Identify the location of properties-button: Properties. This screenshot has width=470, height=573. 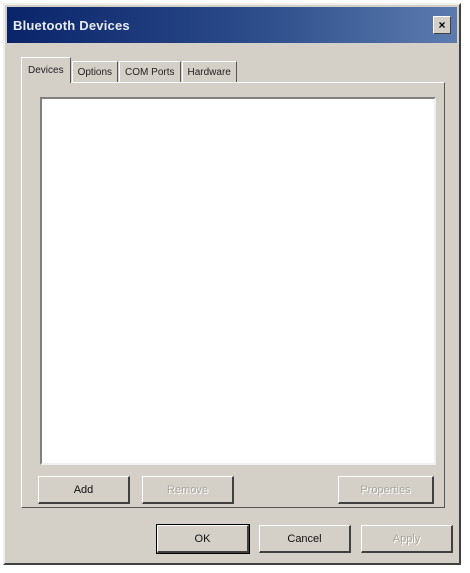
(386, 490).